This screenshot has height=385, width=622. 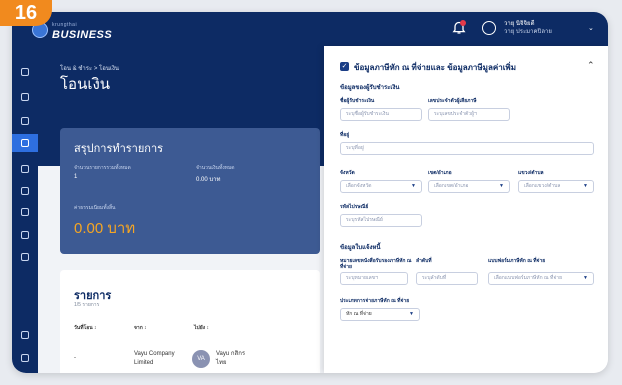 I want to click on column-from: จาก ↕, so click(x=140, y=328).